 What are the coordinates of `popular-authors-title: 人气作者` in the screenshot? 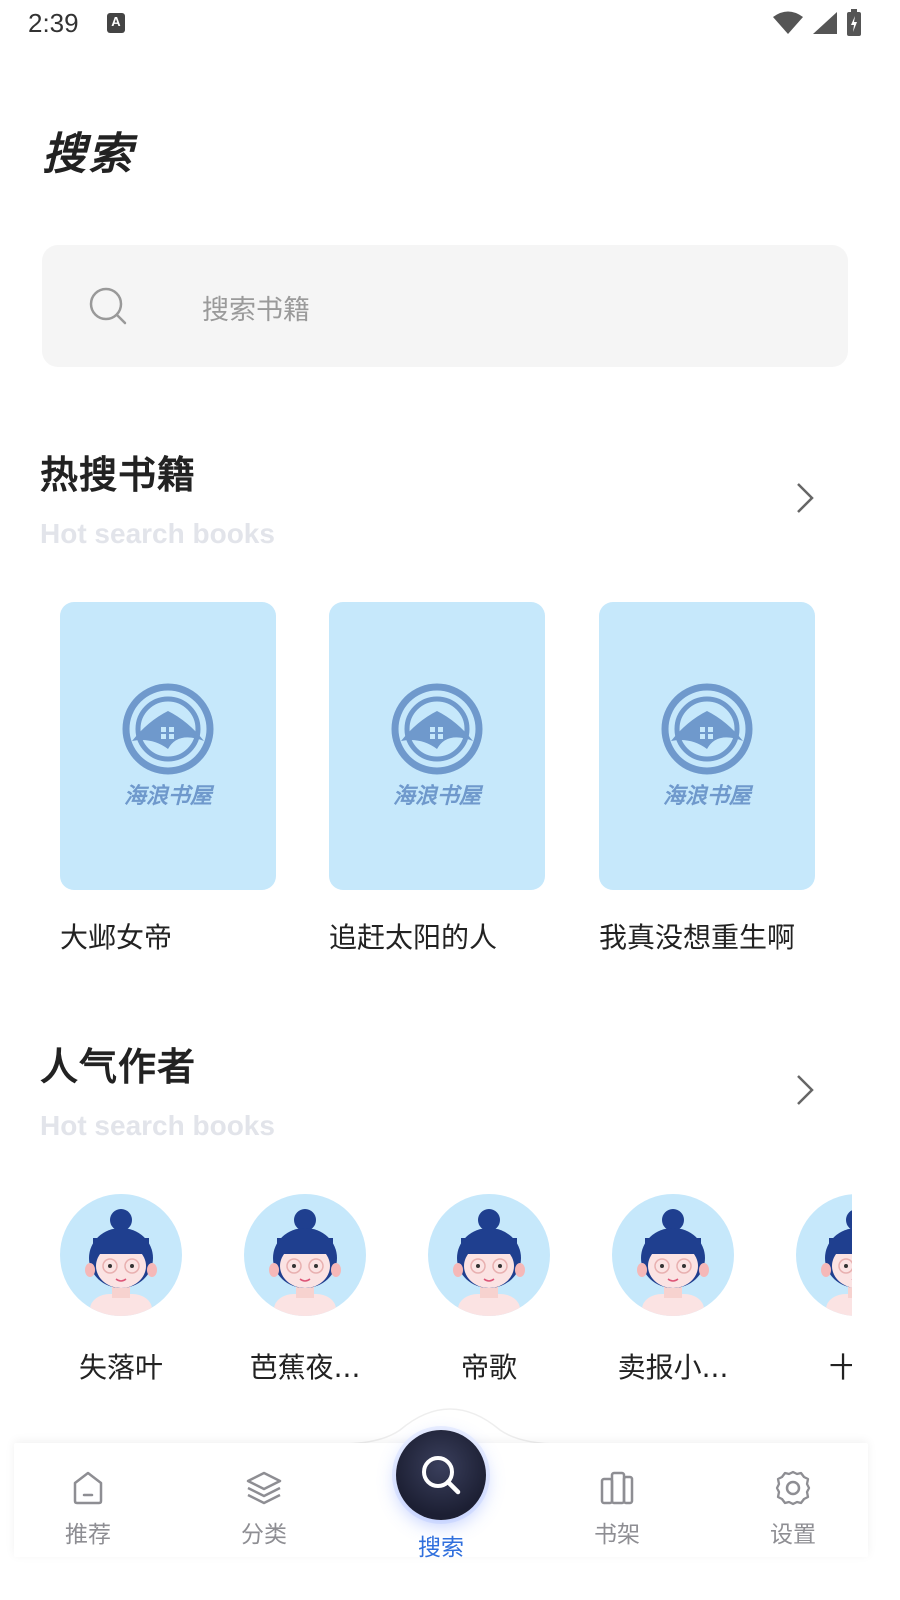 It's located at (118, 1067).